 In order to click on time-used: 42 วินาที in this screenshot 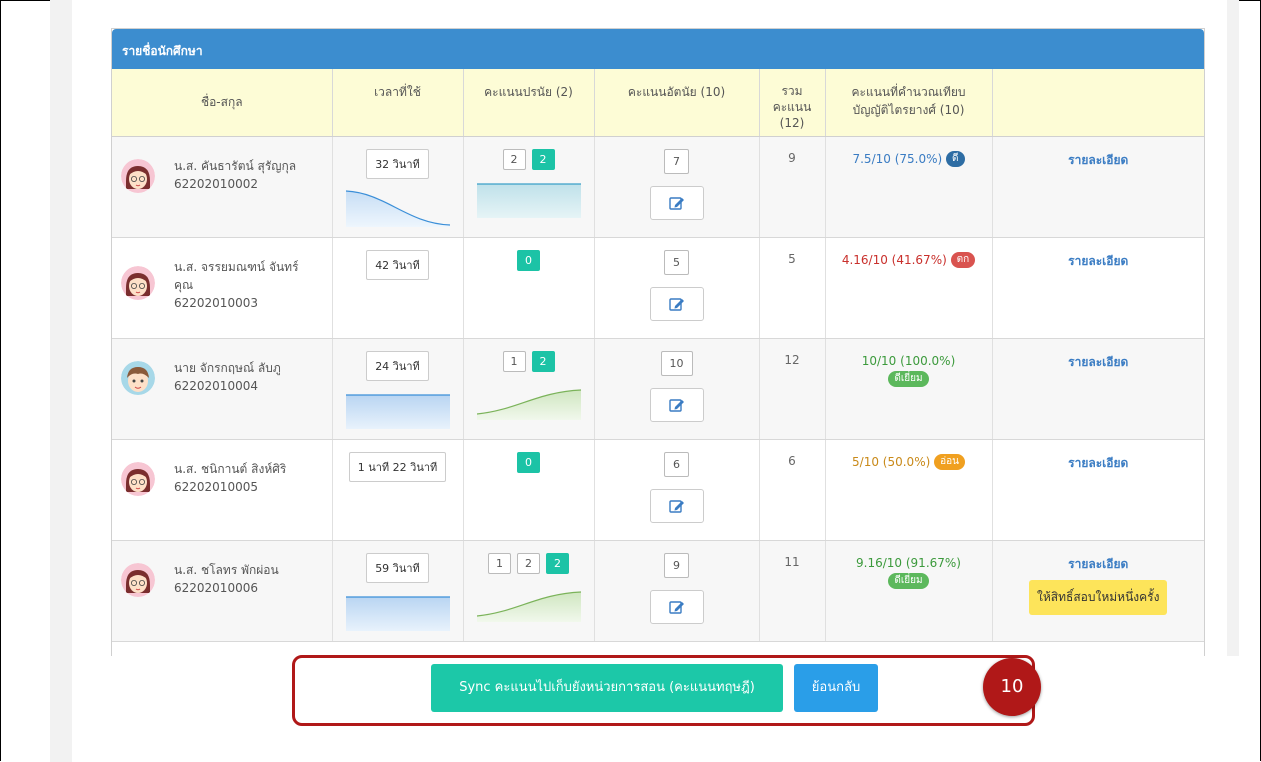, I will do `click(397, 264)`.